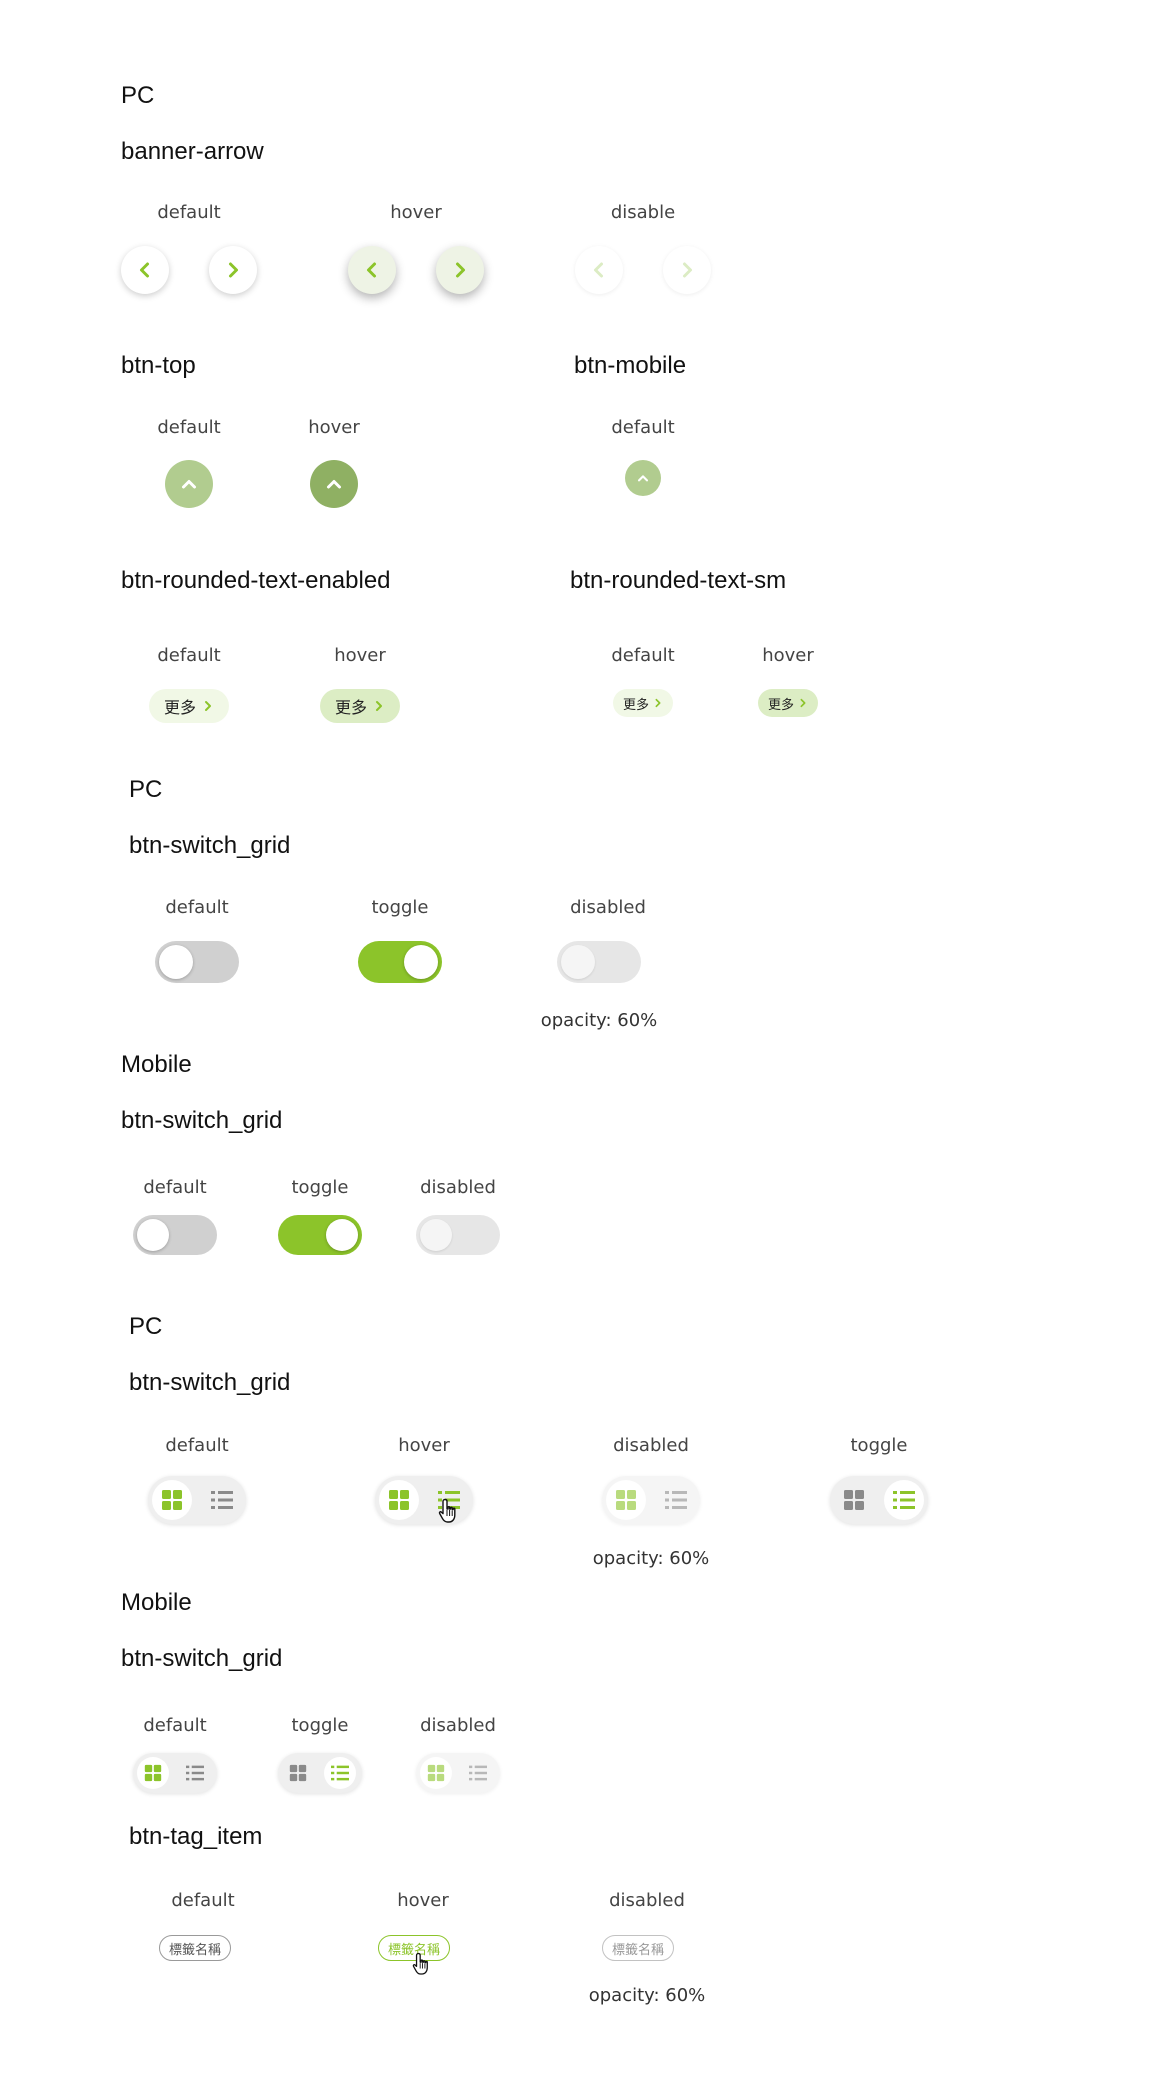 The width and height of the screenshot is (1170, 2084). What do you see at coordinates (651, 1500) in the screenshot?
I see `view-switch-disabled` at bounding box center [651, 1500].